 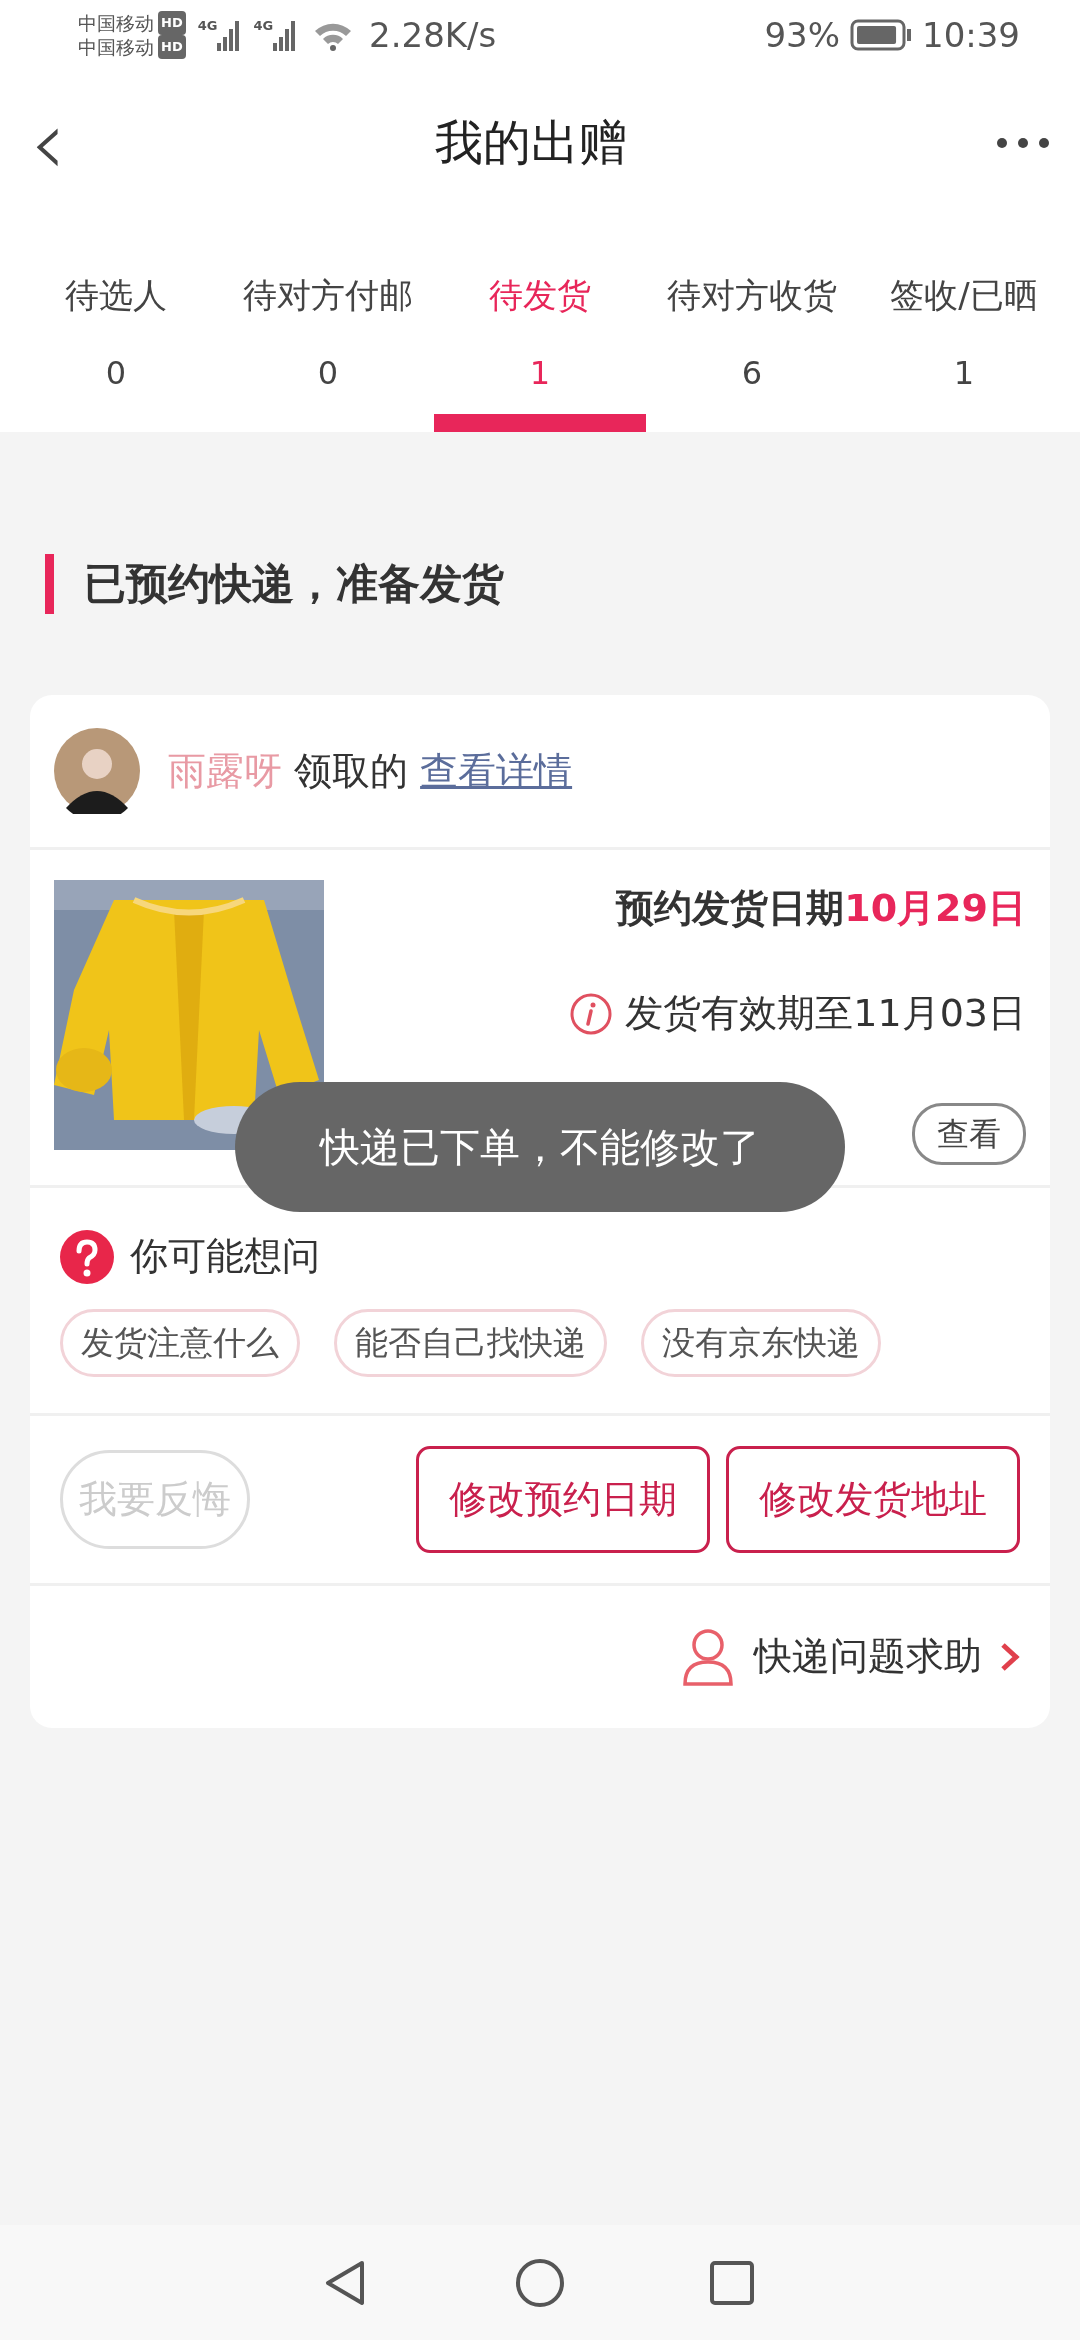 I want to click on more-icon, so click(x=1023, y=142).